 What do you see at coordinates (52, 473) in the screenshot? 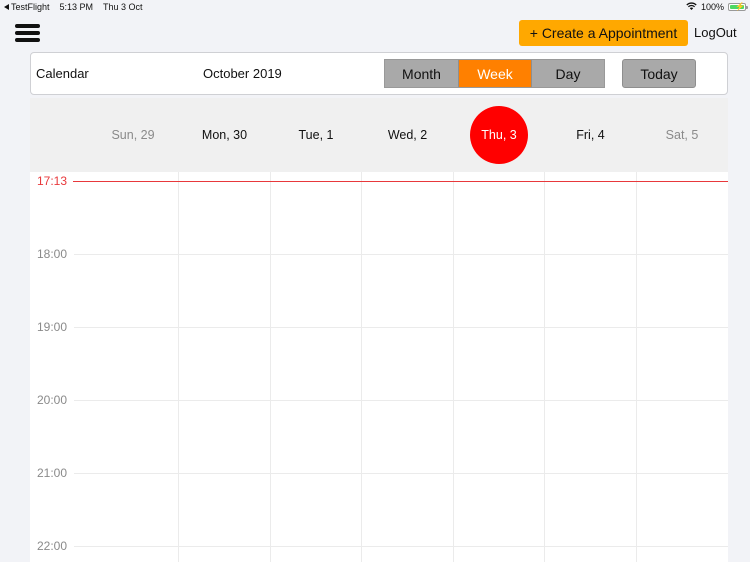
I see `hour-label: 21:00` at bounding box center [52, 473].